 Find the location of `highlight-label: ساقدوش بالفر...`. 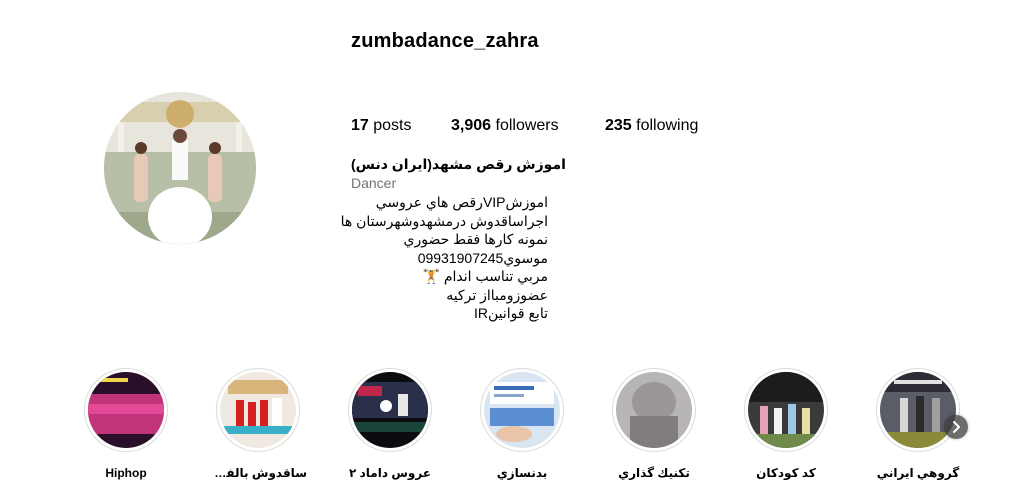

highlight-label: ساقدوش بالفر... is located at coordinates (258, 473).